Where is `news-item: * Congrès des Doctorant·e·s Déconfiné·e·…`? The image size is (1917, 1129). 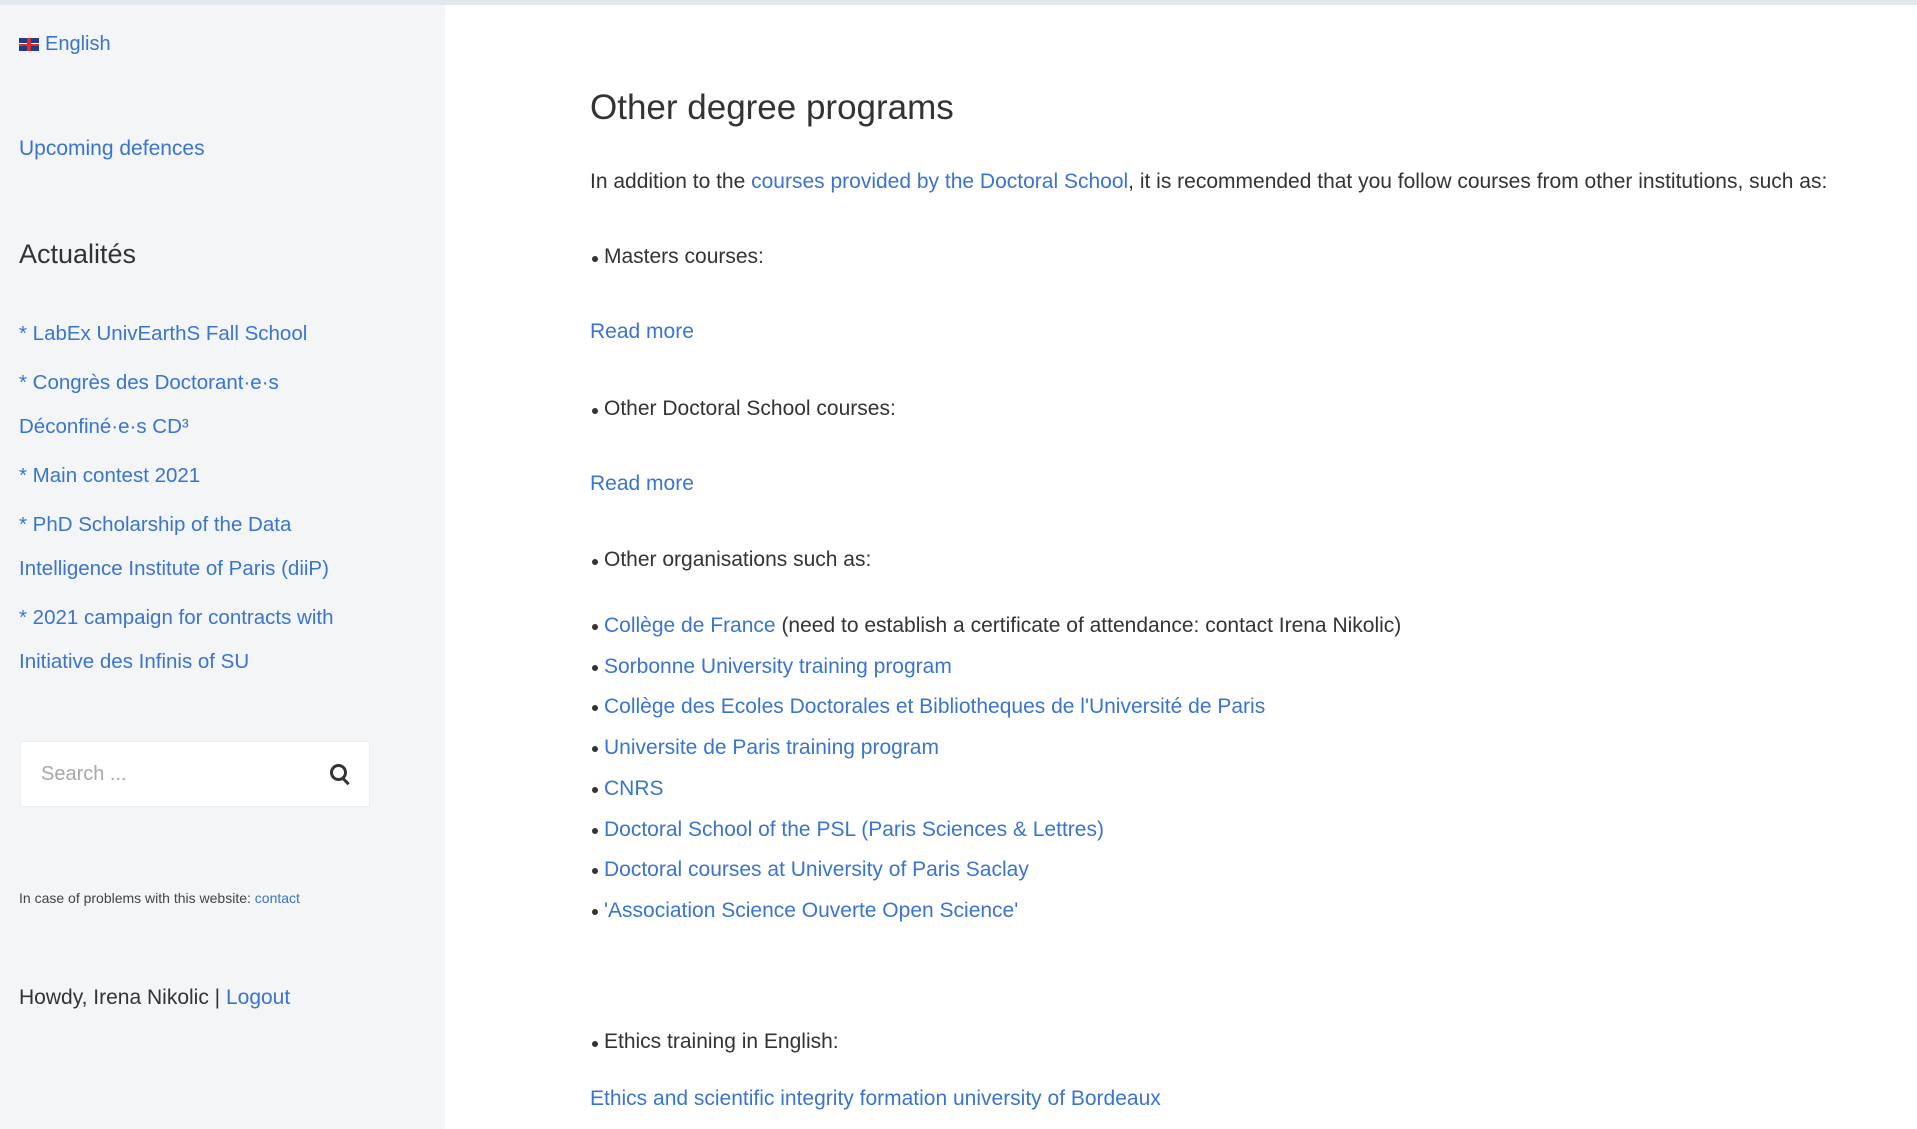 news-item: * Congrès des Doctorant·e·s Déconfiné·e·… is located at coordinates (199, 405).